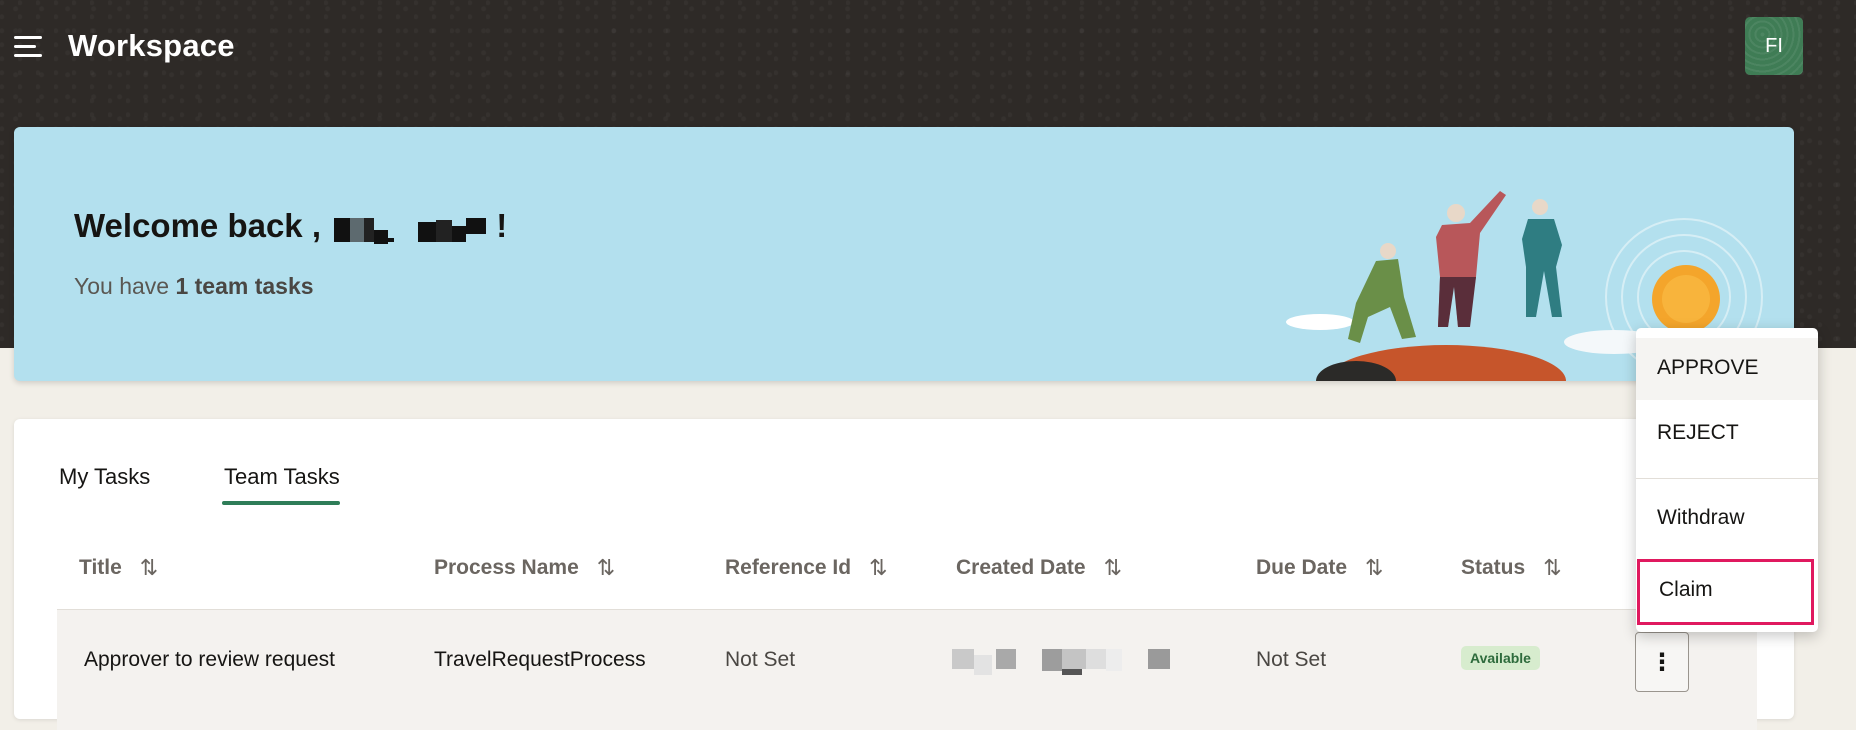 The width and height of the screenshot is (1856, 730). I want to click on column-header-created-date: Created Date ⇅, so click(1039, 568).